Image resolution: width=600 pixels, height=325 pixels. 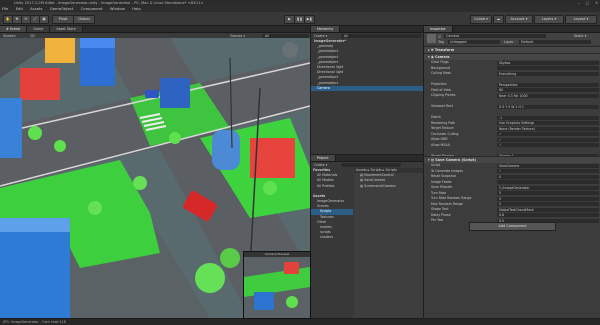 What do you see at coordinates (548, 117) in the screenshot?
I see `field-value: -1` at bounding box center [548, 117].